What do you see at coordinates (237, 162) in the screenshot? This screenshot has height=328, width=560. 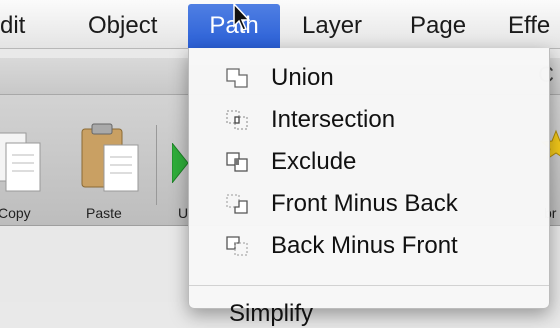 I see `exclude-icon` at bounding box center [237, 162].